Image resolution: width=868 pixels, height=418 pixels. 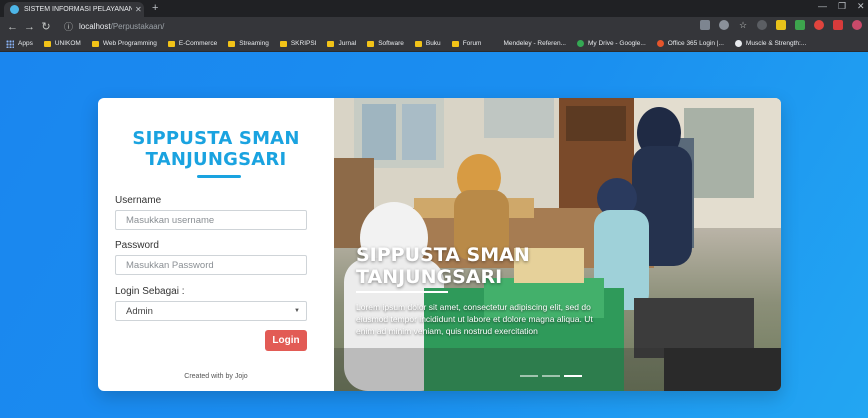 What do you see at coordinates (216, 376) in the screenshot?
I see `credit-text: Created with by Jojo` at bounding box center [216, 376].